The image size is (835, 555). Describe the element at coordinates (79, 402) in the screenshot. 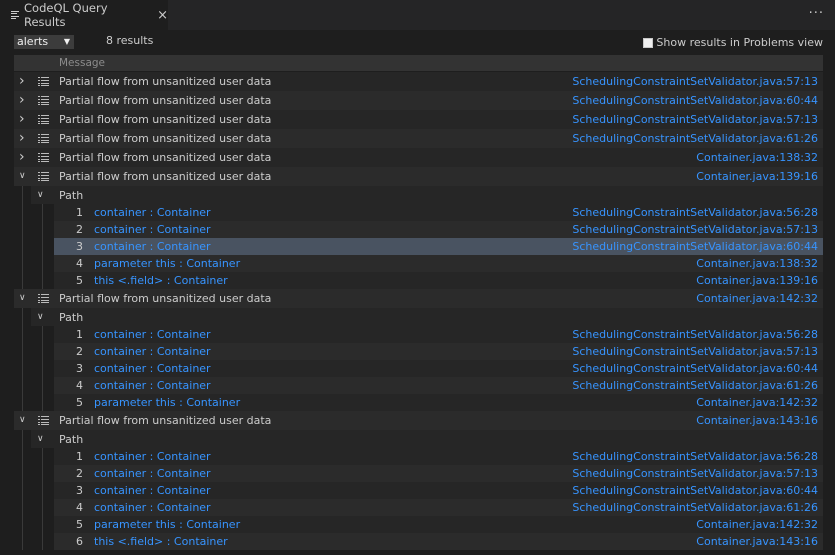

I see `step-number: 5` at that location.